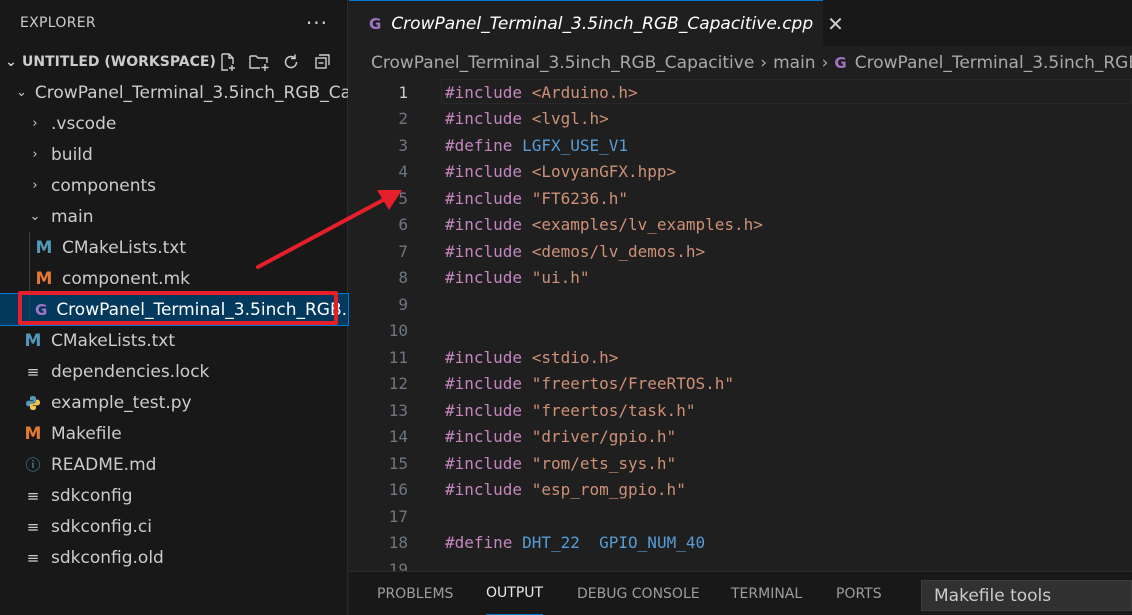 Image resolution: width=1132 pixels, height=615 pixels. Describe the element at coordinates (638, 593) in the screenshot. I see `panel-tab-debug-console: DEBUG CONSOLE` at that location.